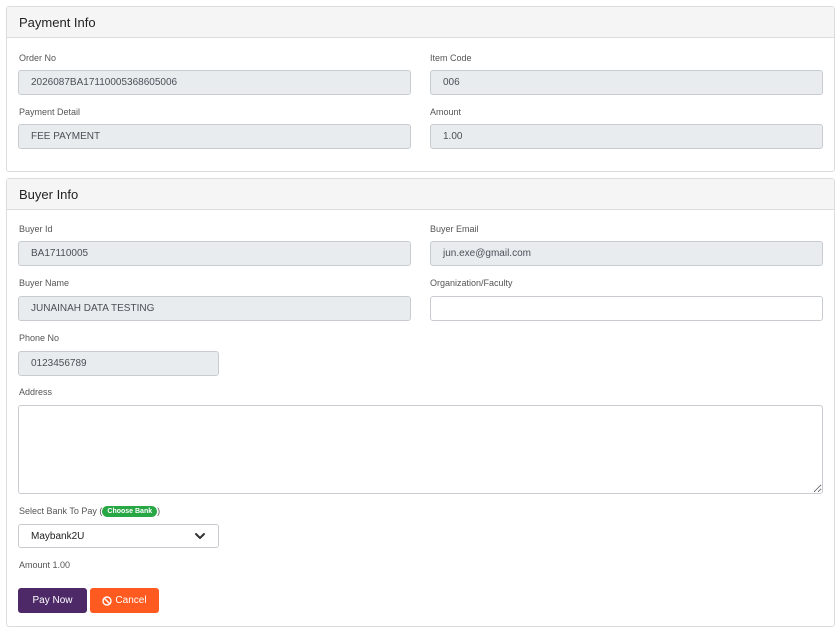 The height and width of the screenshot is (630, 840). I want to click on address-label: Address, so click(36, 392).